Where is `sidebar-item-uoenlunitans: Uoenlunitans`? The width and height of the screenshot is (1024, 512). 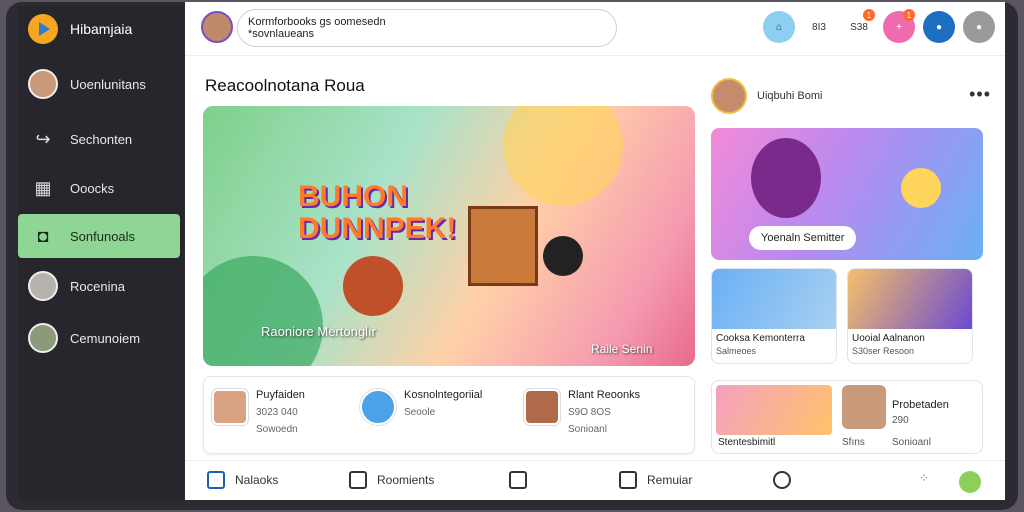 sidebar-item-uoenlunitans: Uoenlunitans is located at coordinates (99, 84).